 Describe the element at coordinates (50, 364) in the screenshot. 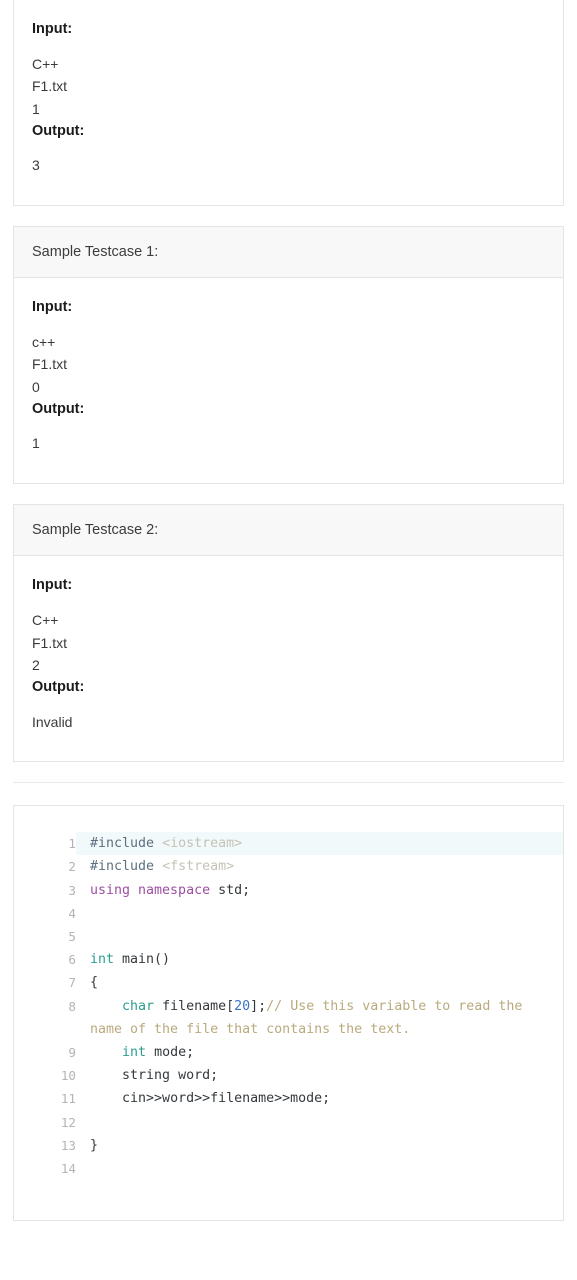

I see `input-value: c++ F1.txt 0` at that location.